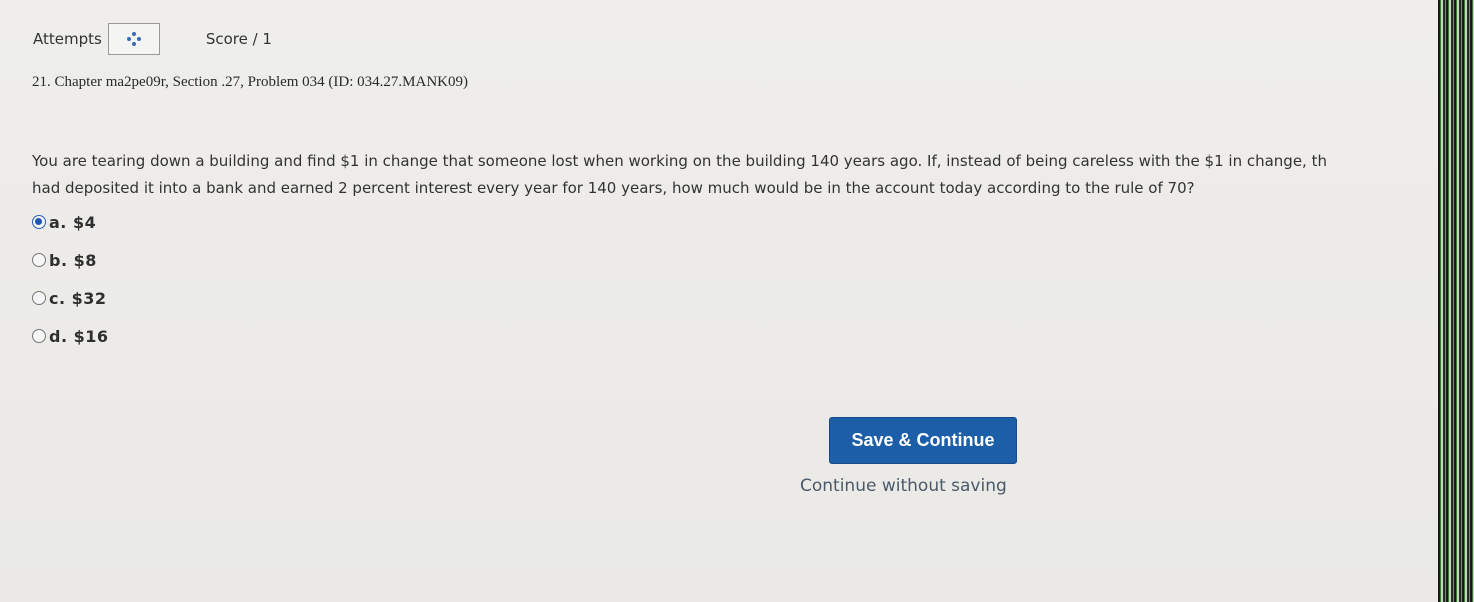  What do you see at coordinates (238, 39) in the screenshot?
I see `score-label: Score / 1` at bounding box center [238, 39].